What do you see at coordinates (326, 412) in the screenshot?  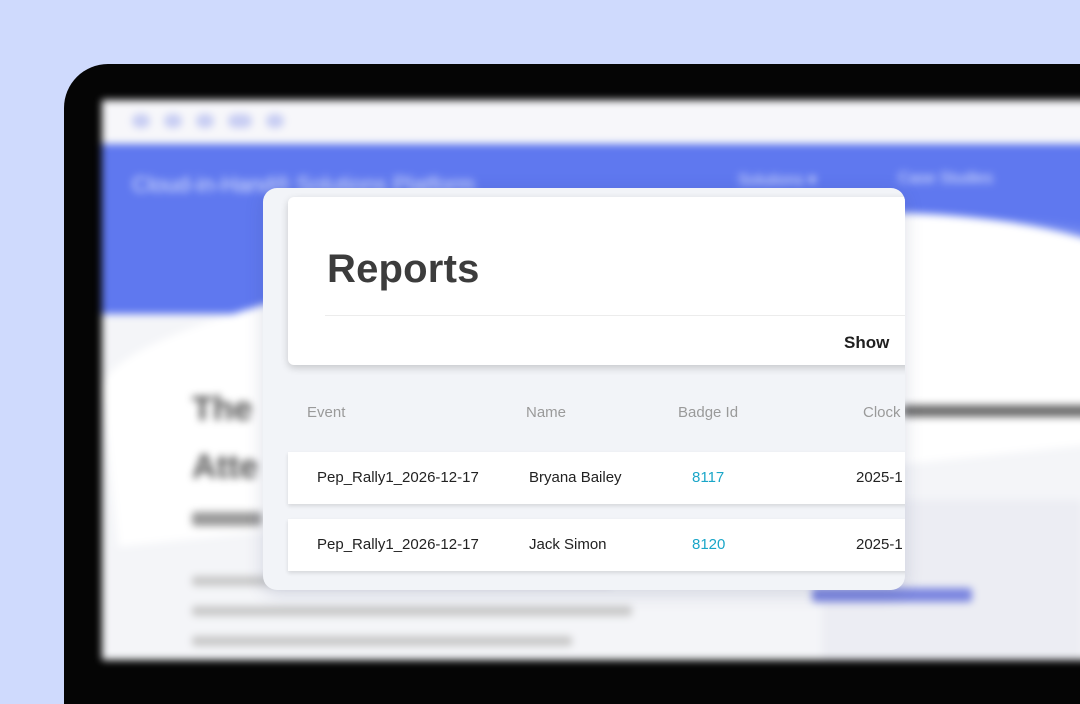 I see `column-header-event: Event` at bounding box center [326, 412].